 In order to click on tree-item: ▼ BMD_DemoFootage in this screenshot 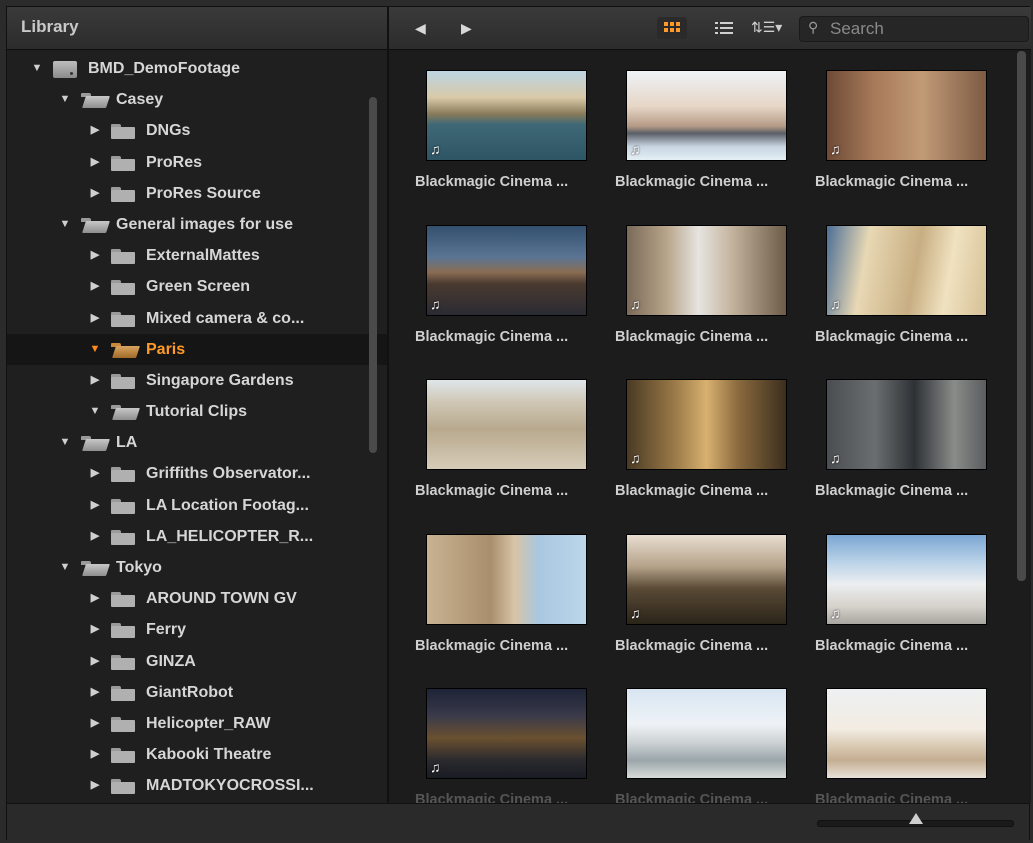, I will do `click(197, 68)`.